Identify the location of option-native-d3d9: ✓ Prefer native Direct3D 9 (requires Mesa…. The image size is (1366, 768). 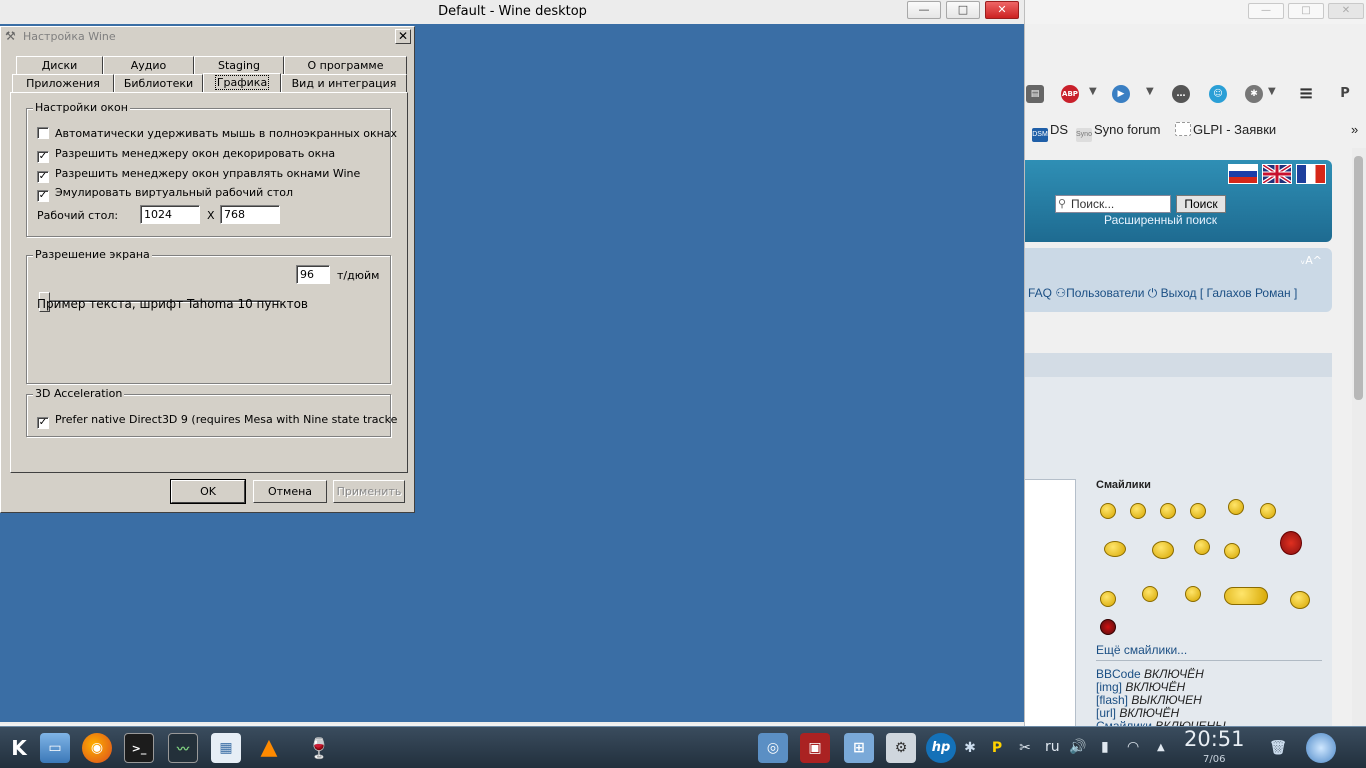
(217, 421).